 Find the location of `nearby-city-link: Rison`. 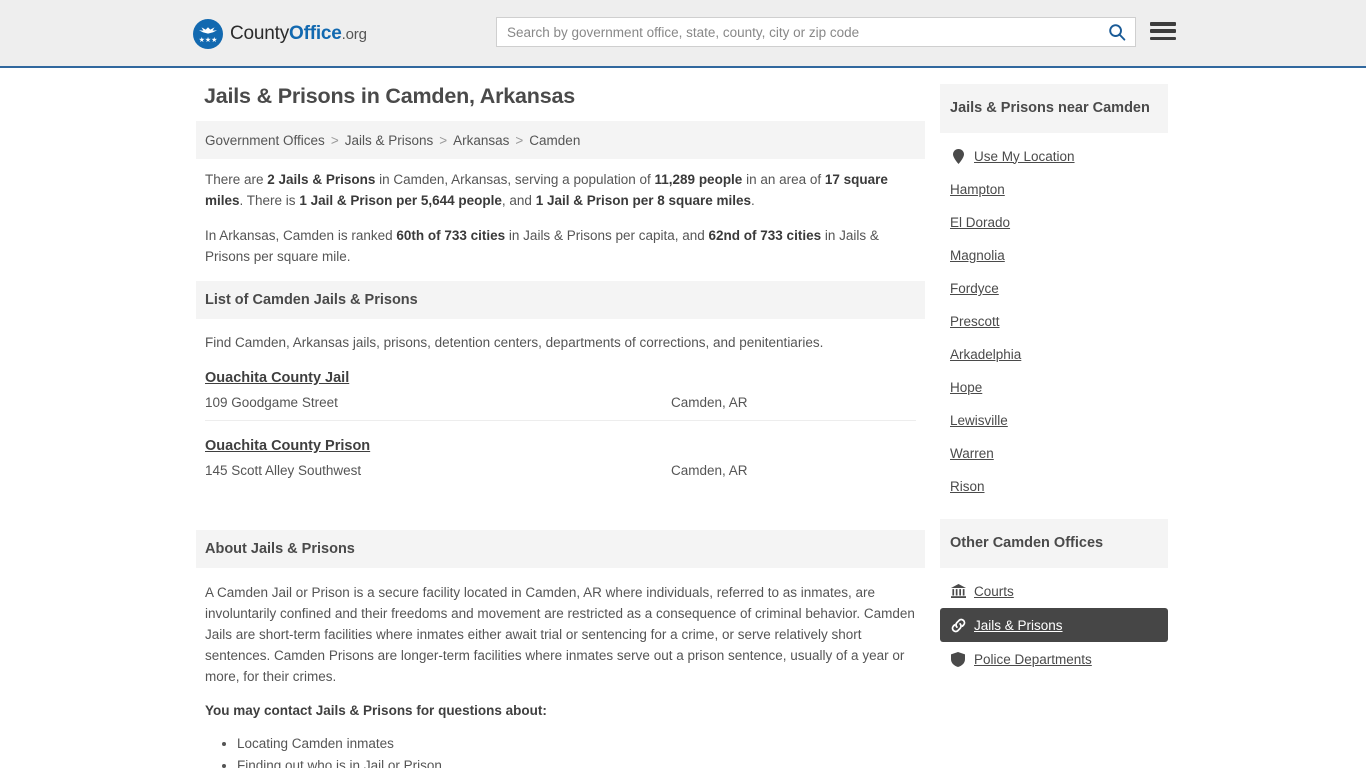

nearby-city-link: Rison is located at coordinates (967, 486).